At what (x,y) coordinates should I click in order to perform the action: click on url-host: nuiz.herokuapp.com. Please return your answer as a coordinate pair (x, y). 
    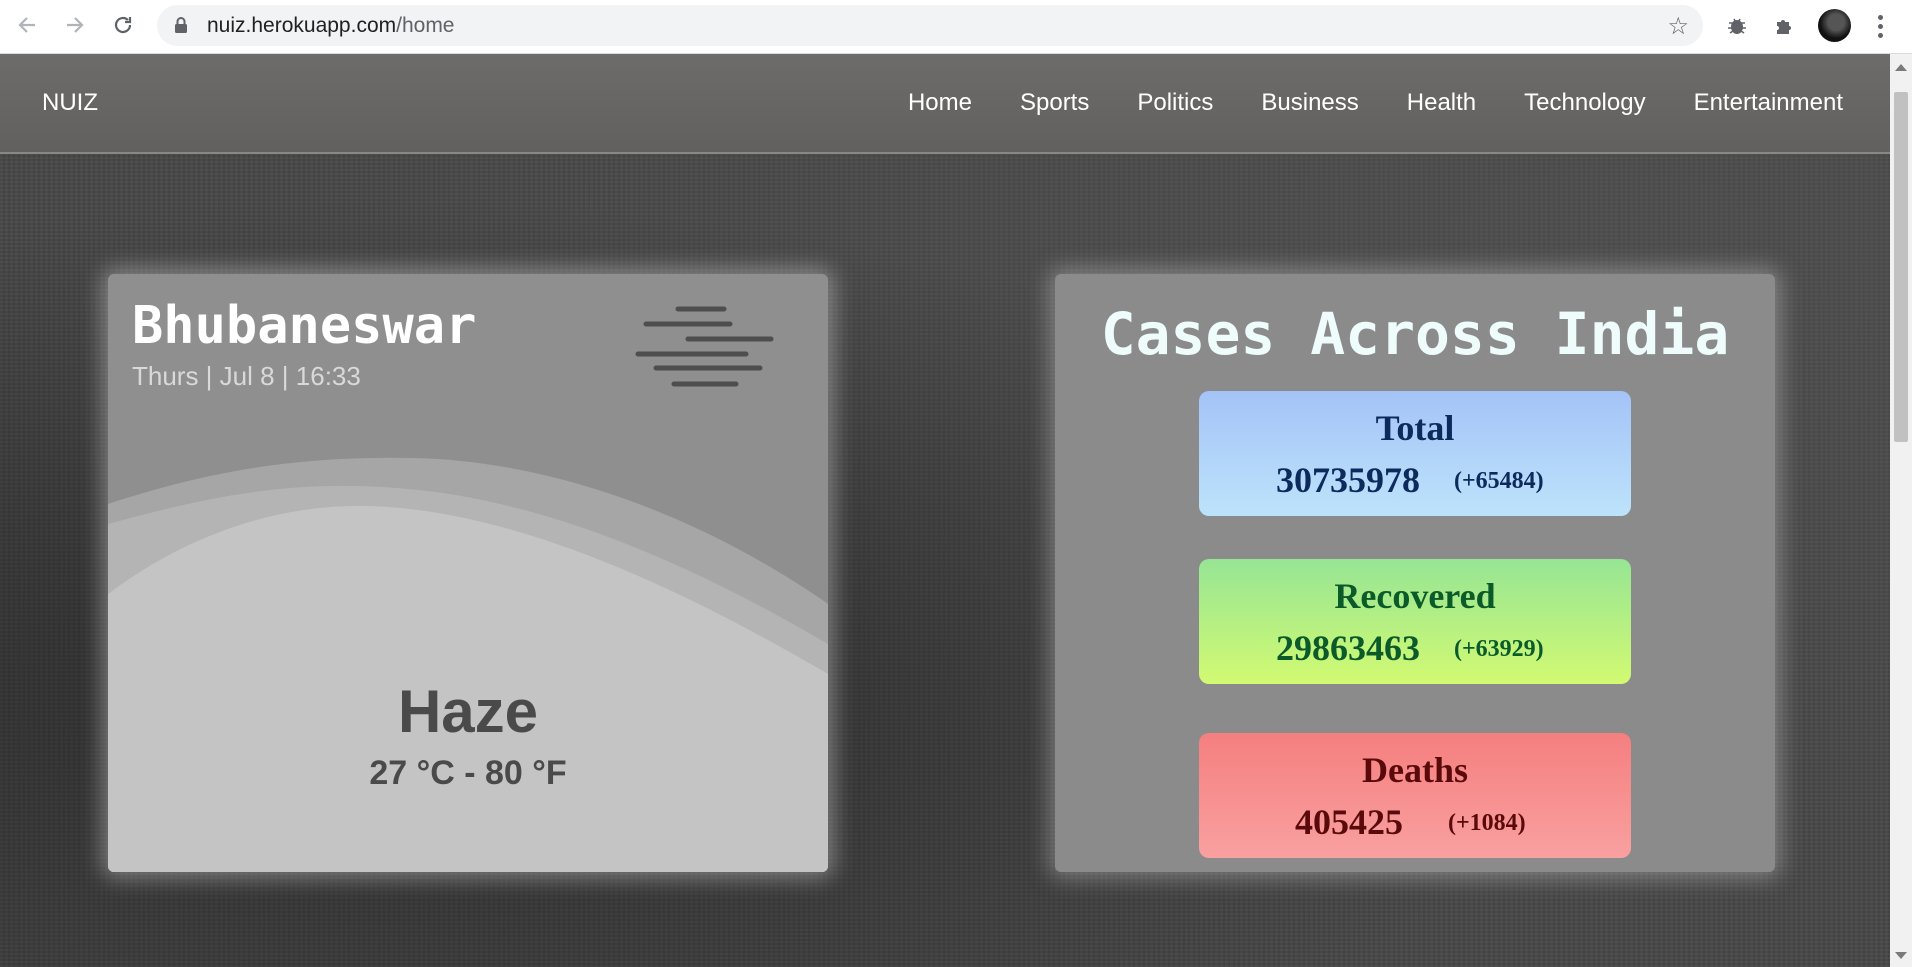
    Looking at the image, I should click on (302, 25).